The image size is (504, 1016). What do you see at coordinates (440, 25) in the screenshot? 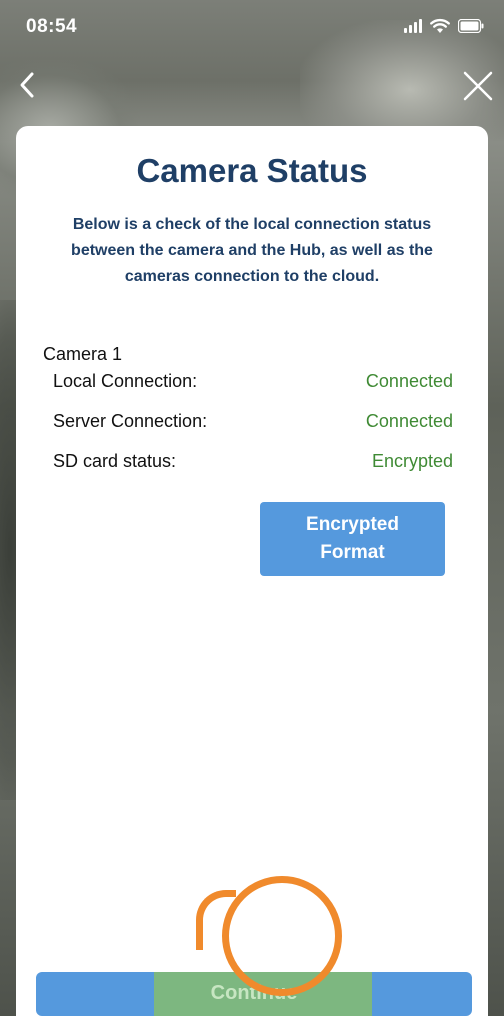
I see `wifi-icon` at bounding box center [440, 25].